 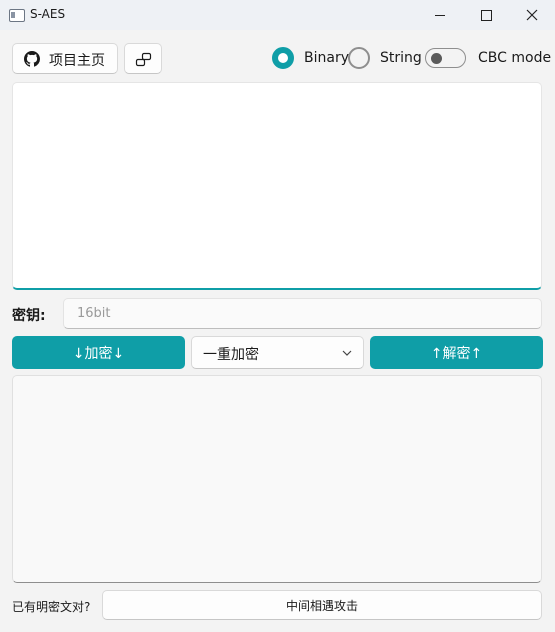 I want to click on minimize-icon, so click(x=440, y=15).